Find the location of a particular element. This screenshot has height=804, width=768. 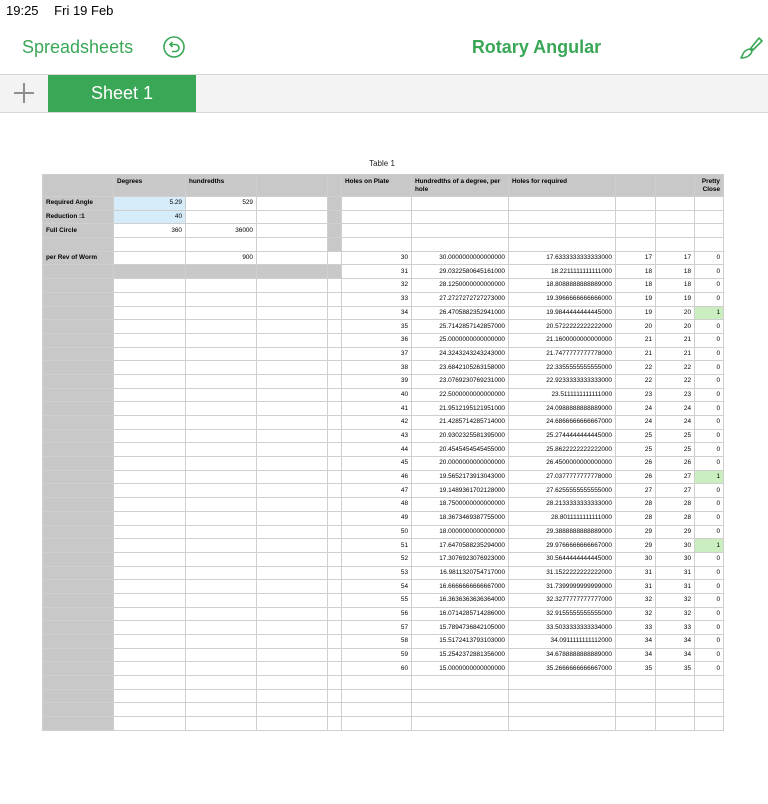

holes-on-plate-cell: 35 is located at coordinates (376, 326).